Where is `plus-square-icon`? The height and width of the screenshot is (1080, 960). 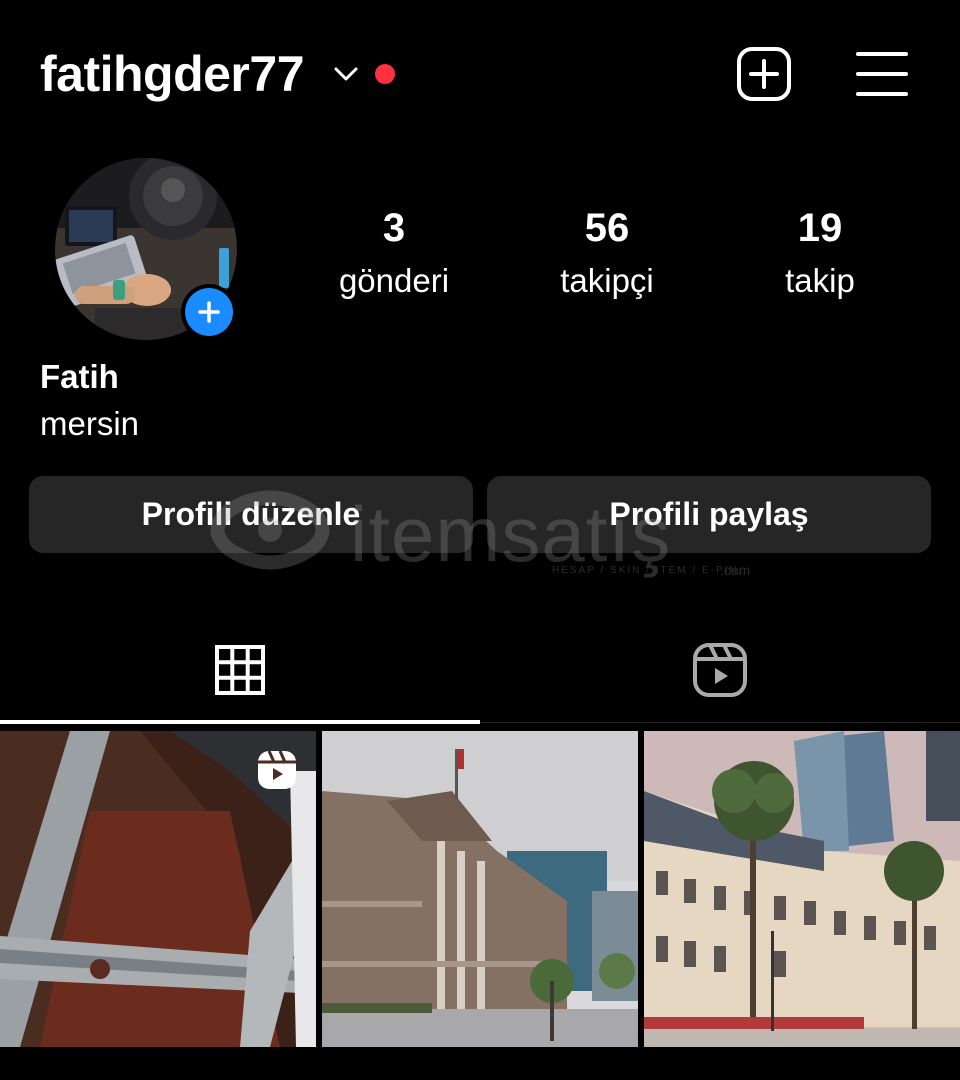
plus-square-icon is located at coordinates (764, 74).